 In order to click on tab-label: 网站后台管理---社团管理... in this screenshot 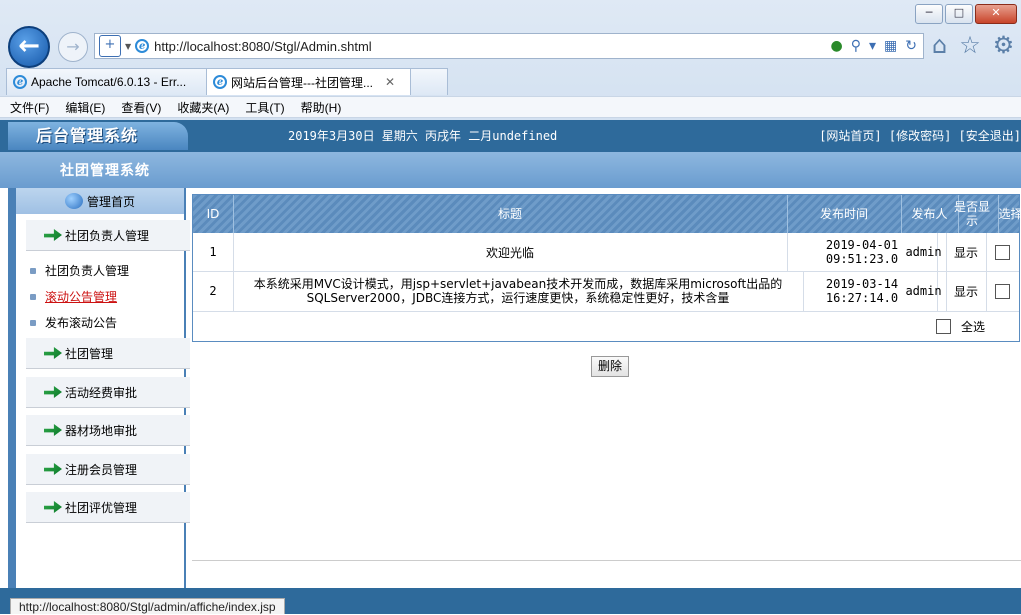, I will do `click(302, 82)`.